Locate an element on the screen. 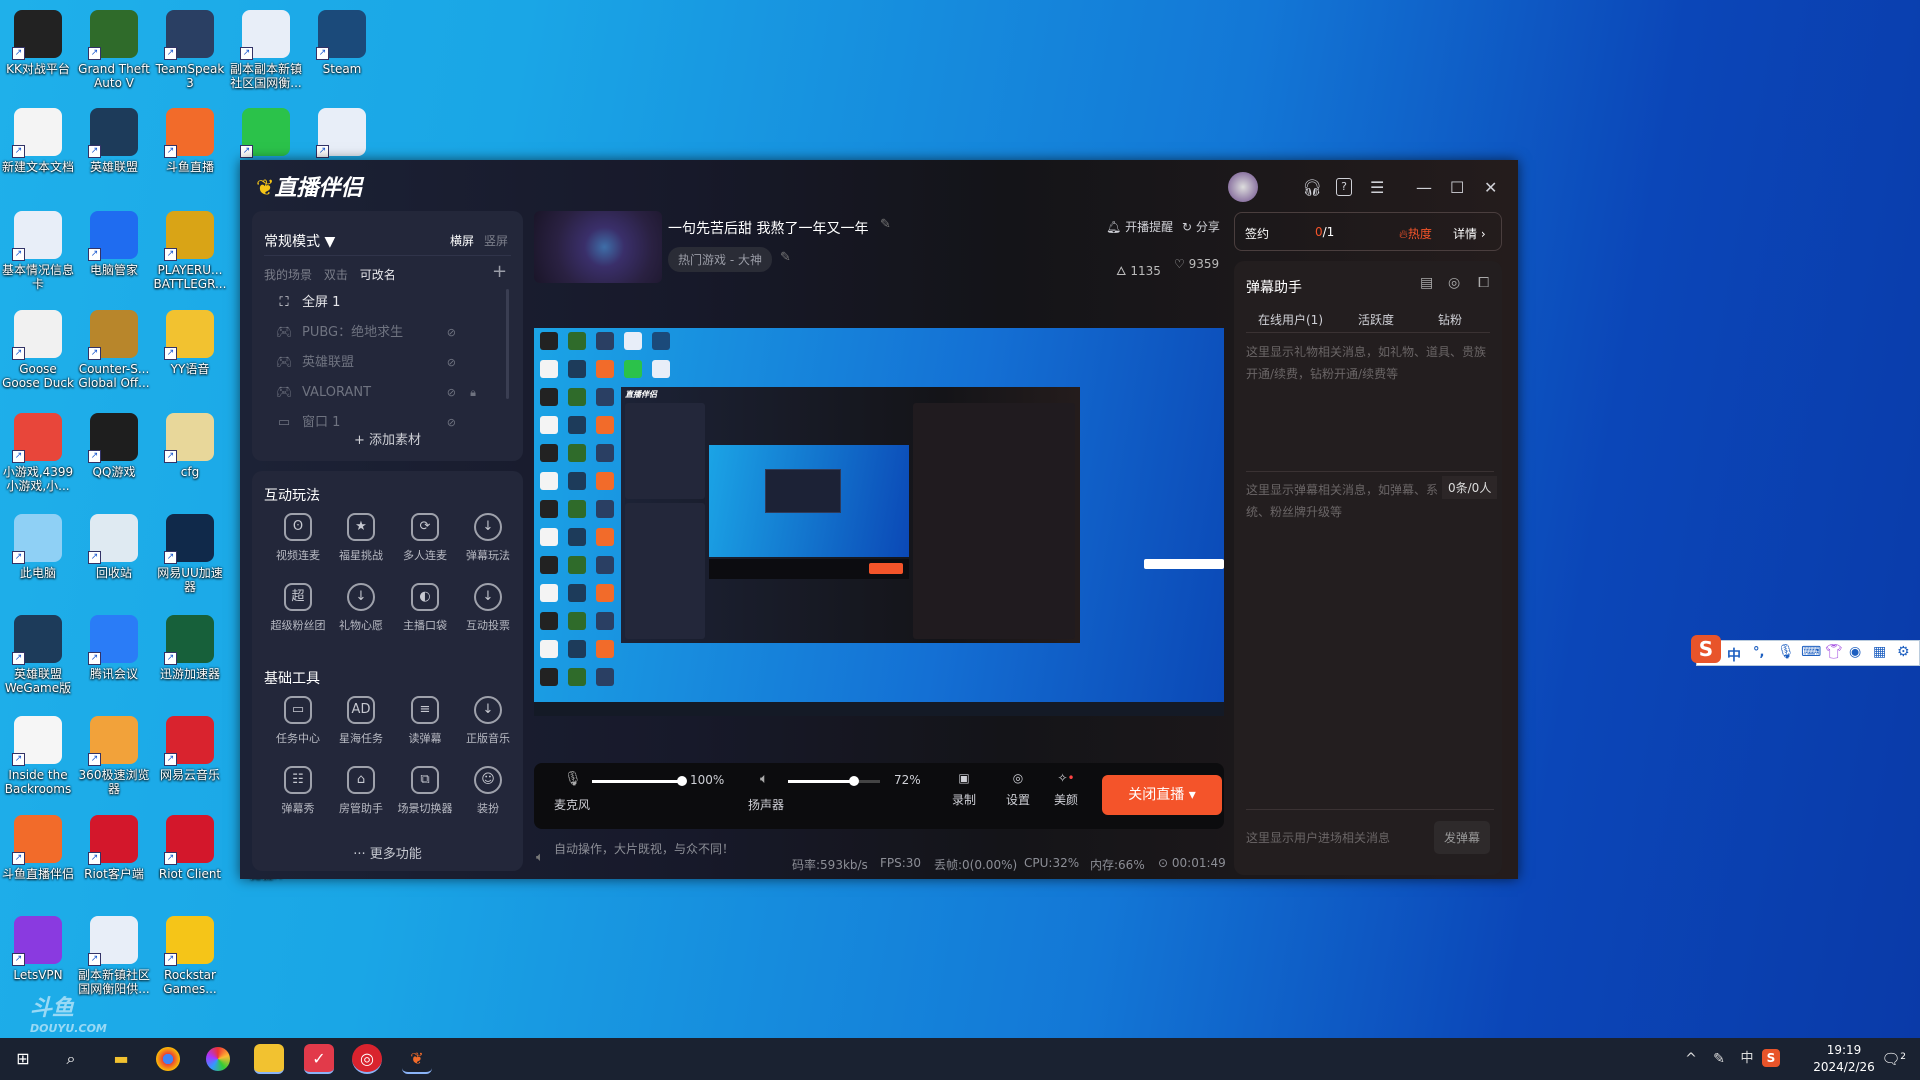 The height and width of the screenshot is (1080, 1920). desktop-icon: ↗ QQ游戏 is located at coordinates (114, 446).